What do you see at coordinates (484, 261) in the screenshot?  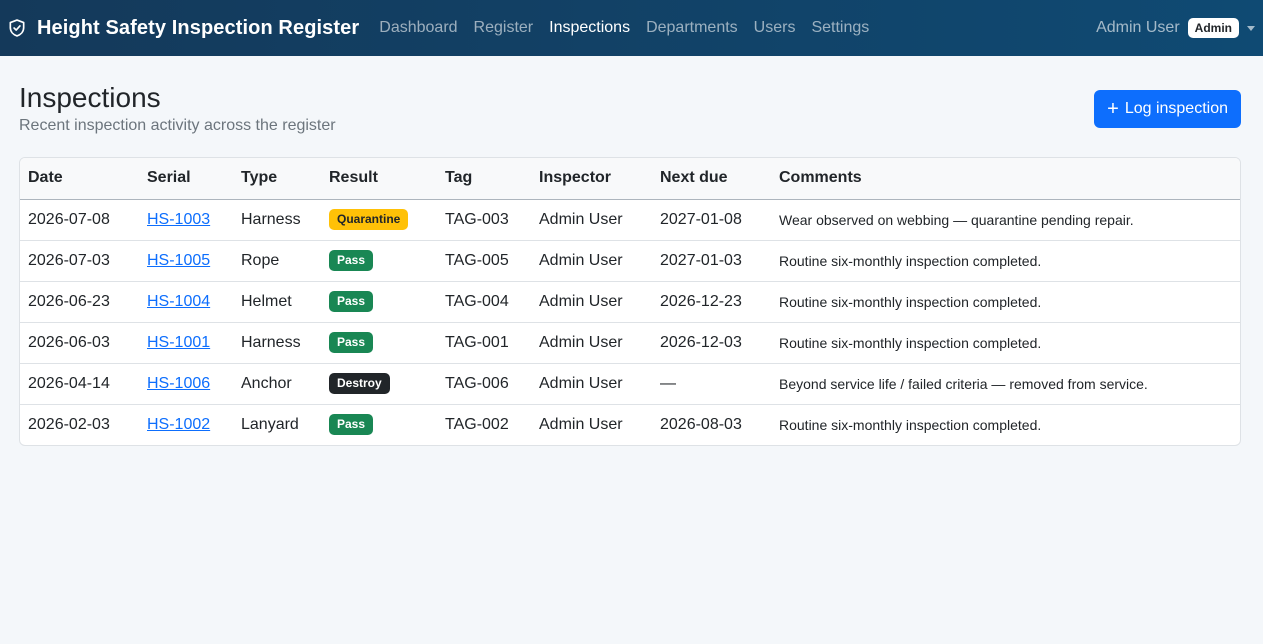 I see `cell-tag: TAG-005` at bounding box center [484, 261].